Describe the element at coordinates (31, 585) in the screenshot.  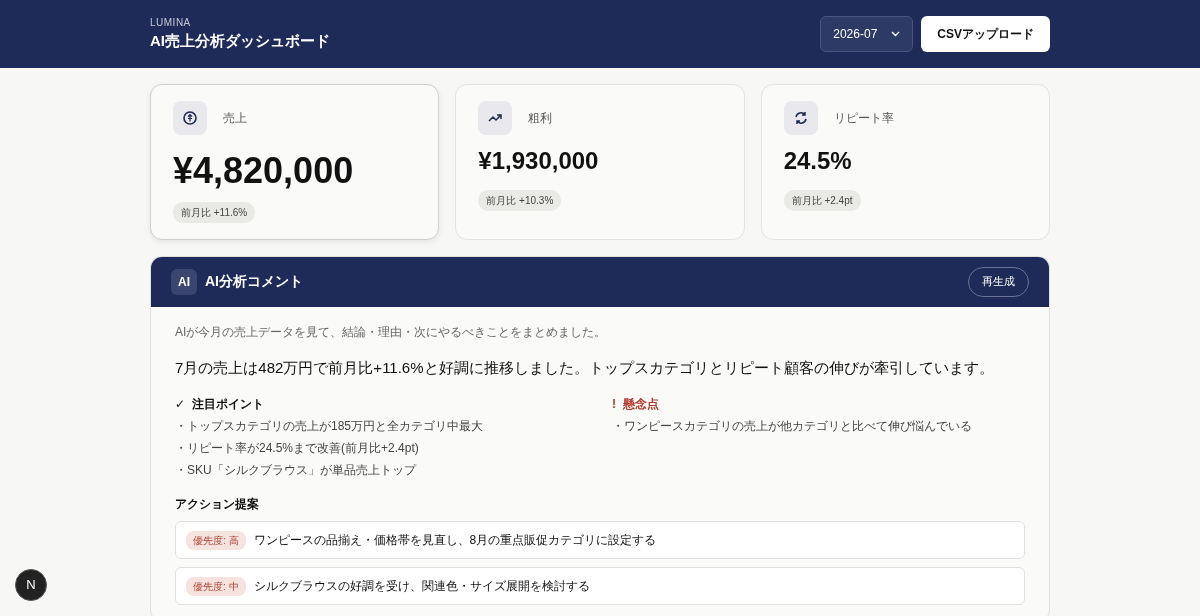
I see `dev-tools-button: N` at that location.